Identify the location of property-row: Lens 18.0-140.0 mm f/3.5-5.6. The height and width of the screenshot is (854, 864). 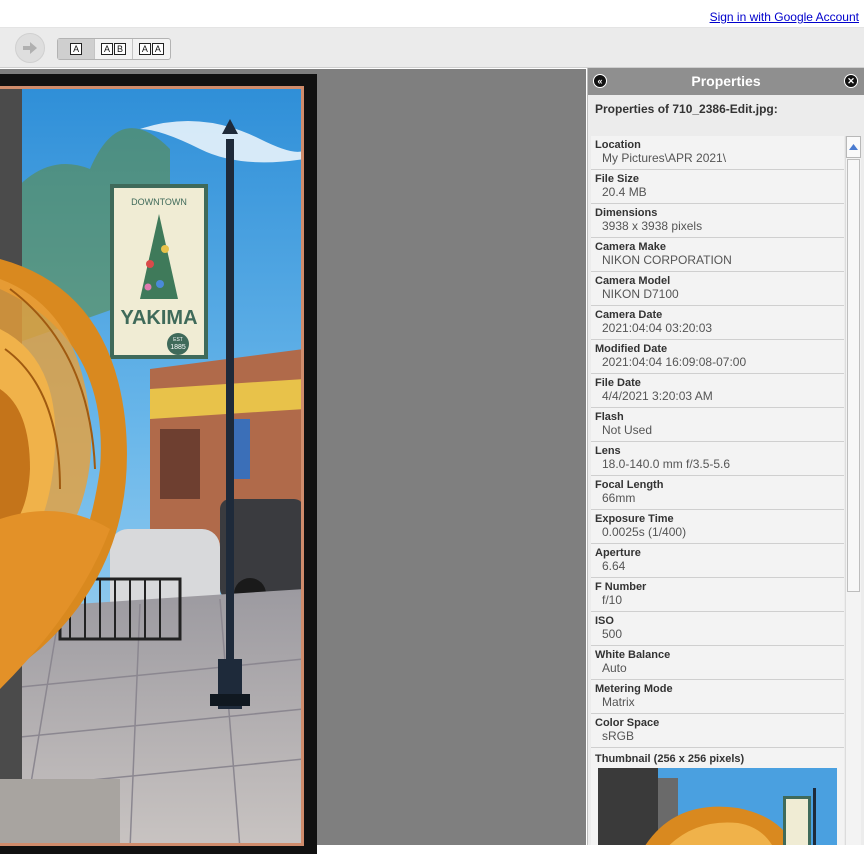
(717, 459).